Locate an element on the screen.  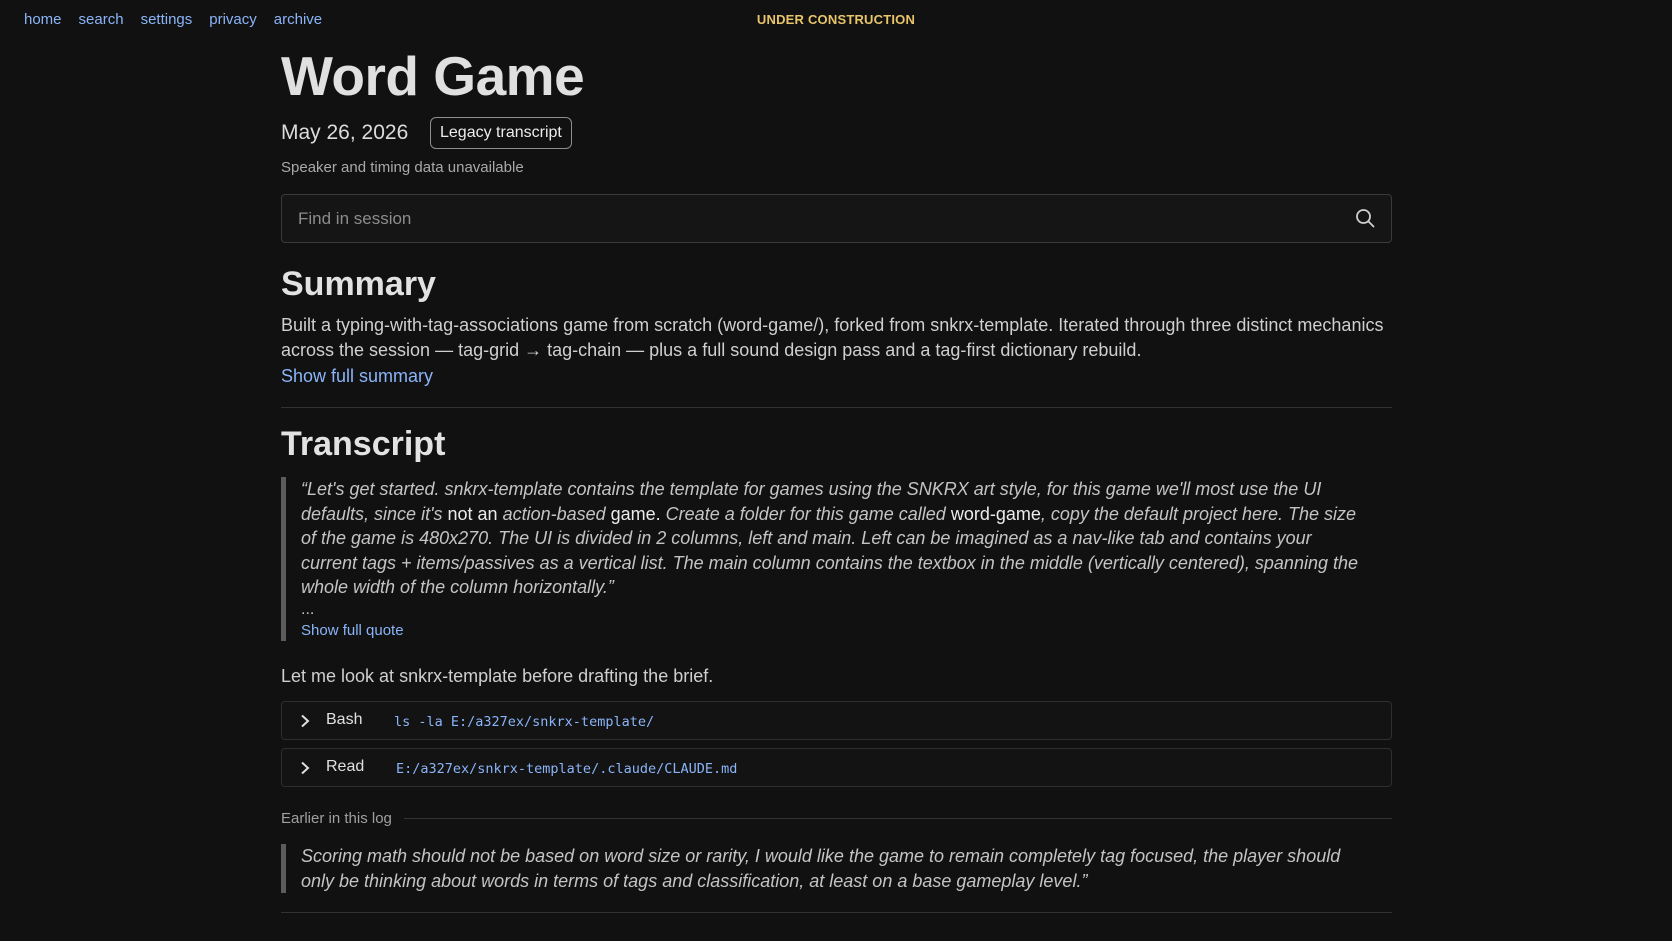
tool-command: ls -la E:/a327ex/snkrx-template/ is located at coordinates (524, 722).